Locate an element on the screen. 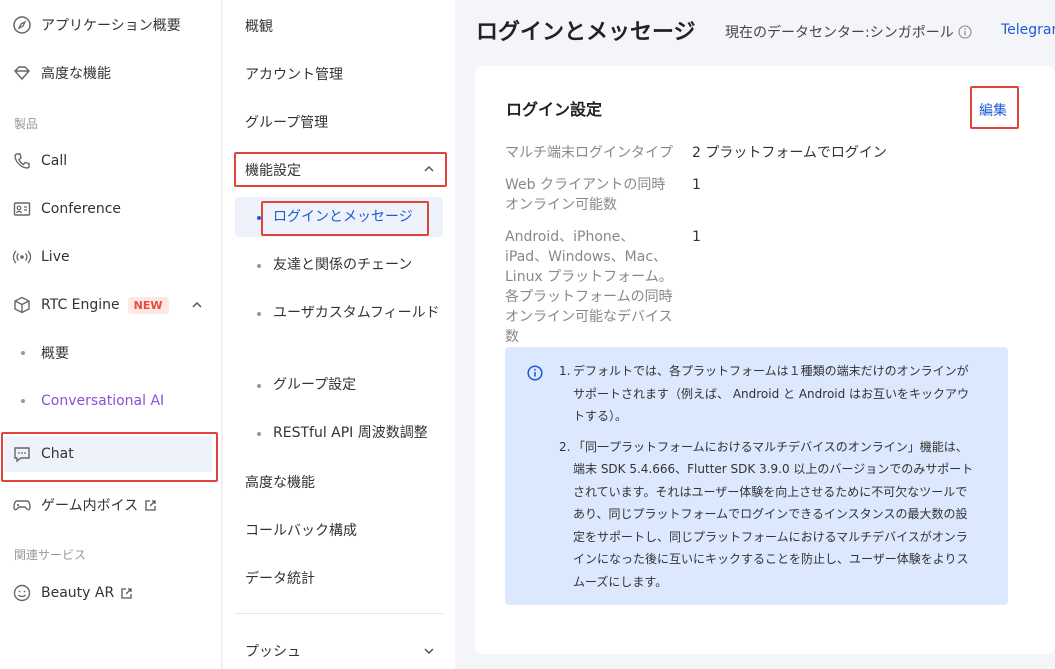  nav-item-feature-settings: 機能設定 is located at coordinates (273, 170).